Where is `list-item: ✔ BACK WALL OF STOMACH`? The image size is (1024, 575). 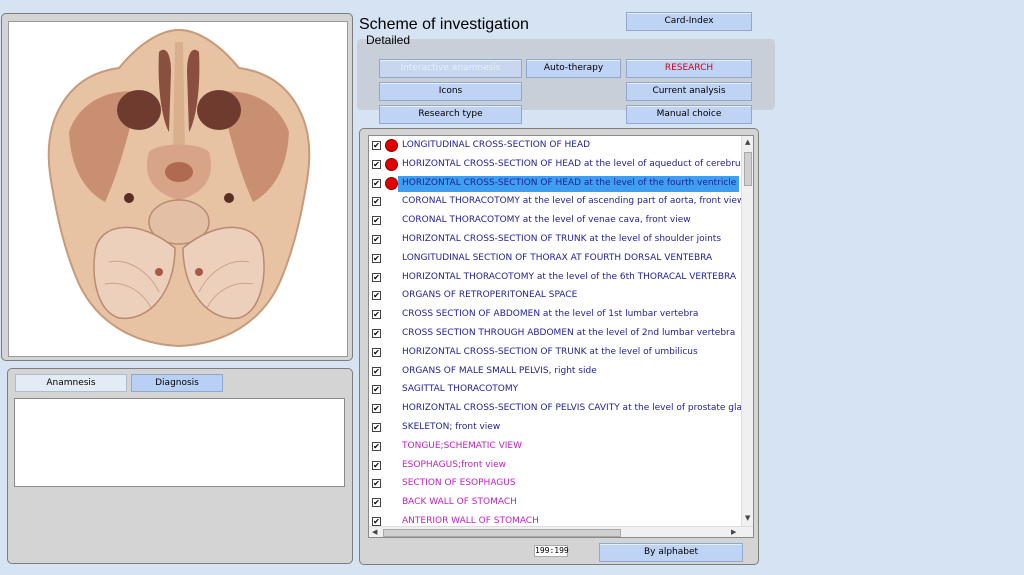
list-item: ✔ BACK WALL OF STOMACH is located at coordinates (554, 503).